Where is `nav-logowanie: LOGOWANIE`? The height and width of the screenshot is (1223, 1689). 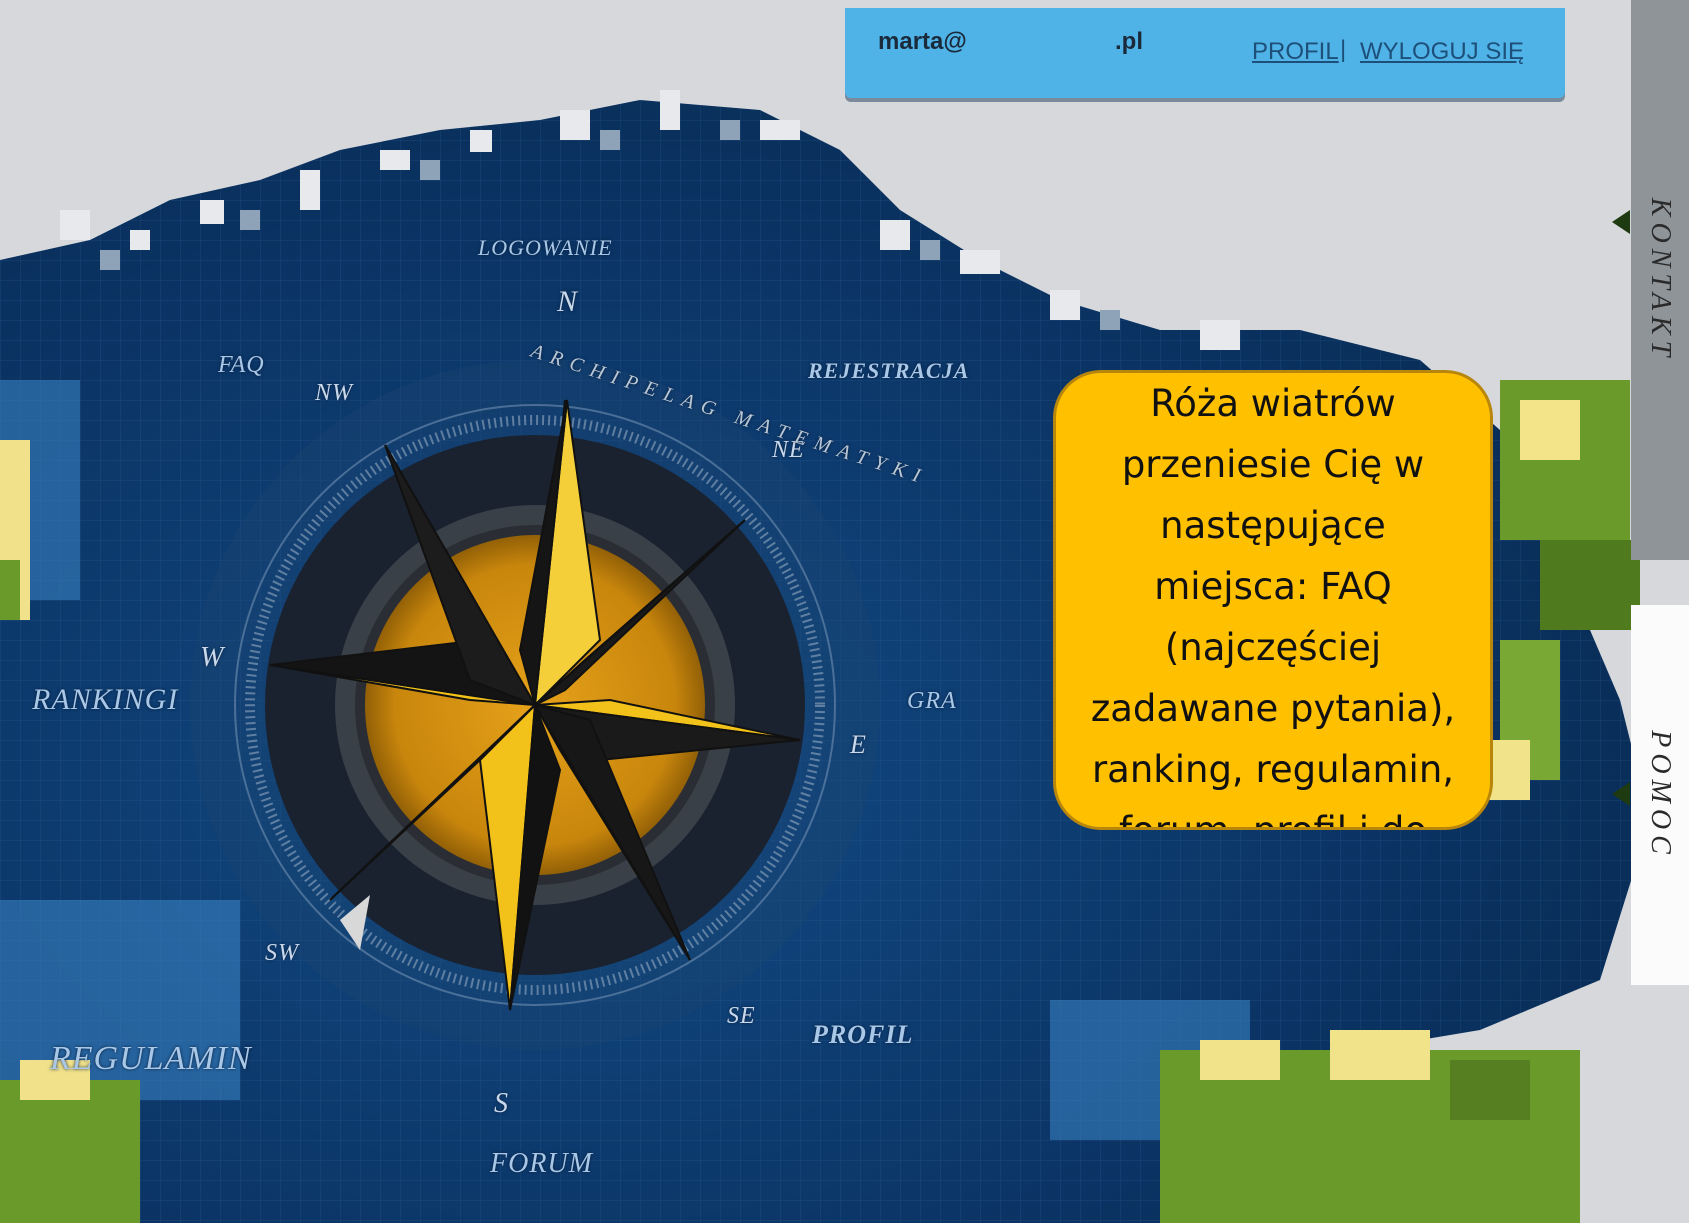 nav-logowanie: LOGOWANIE is located at coordinates (545, 248).